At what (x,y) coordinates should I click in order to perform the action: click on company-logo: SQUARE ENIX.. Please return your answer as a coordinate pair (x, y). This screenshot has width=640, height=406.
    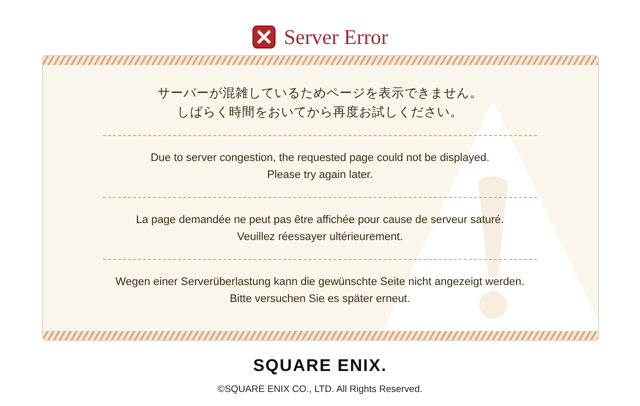
    Looking at the image, I should click on (320, 366).